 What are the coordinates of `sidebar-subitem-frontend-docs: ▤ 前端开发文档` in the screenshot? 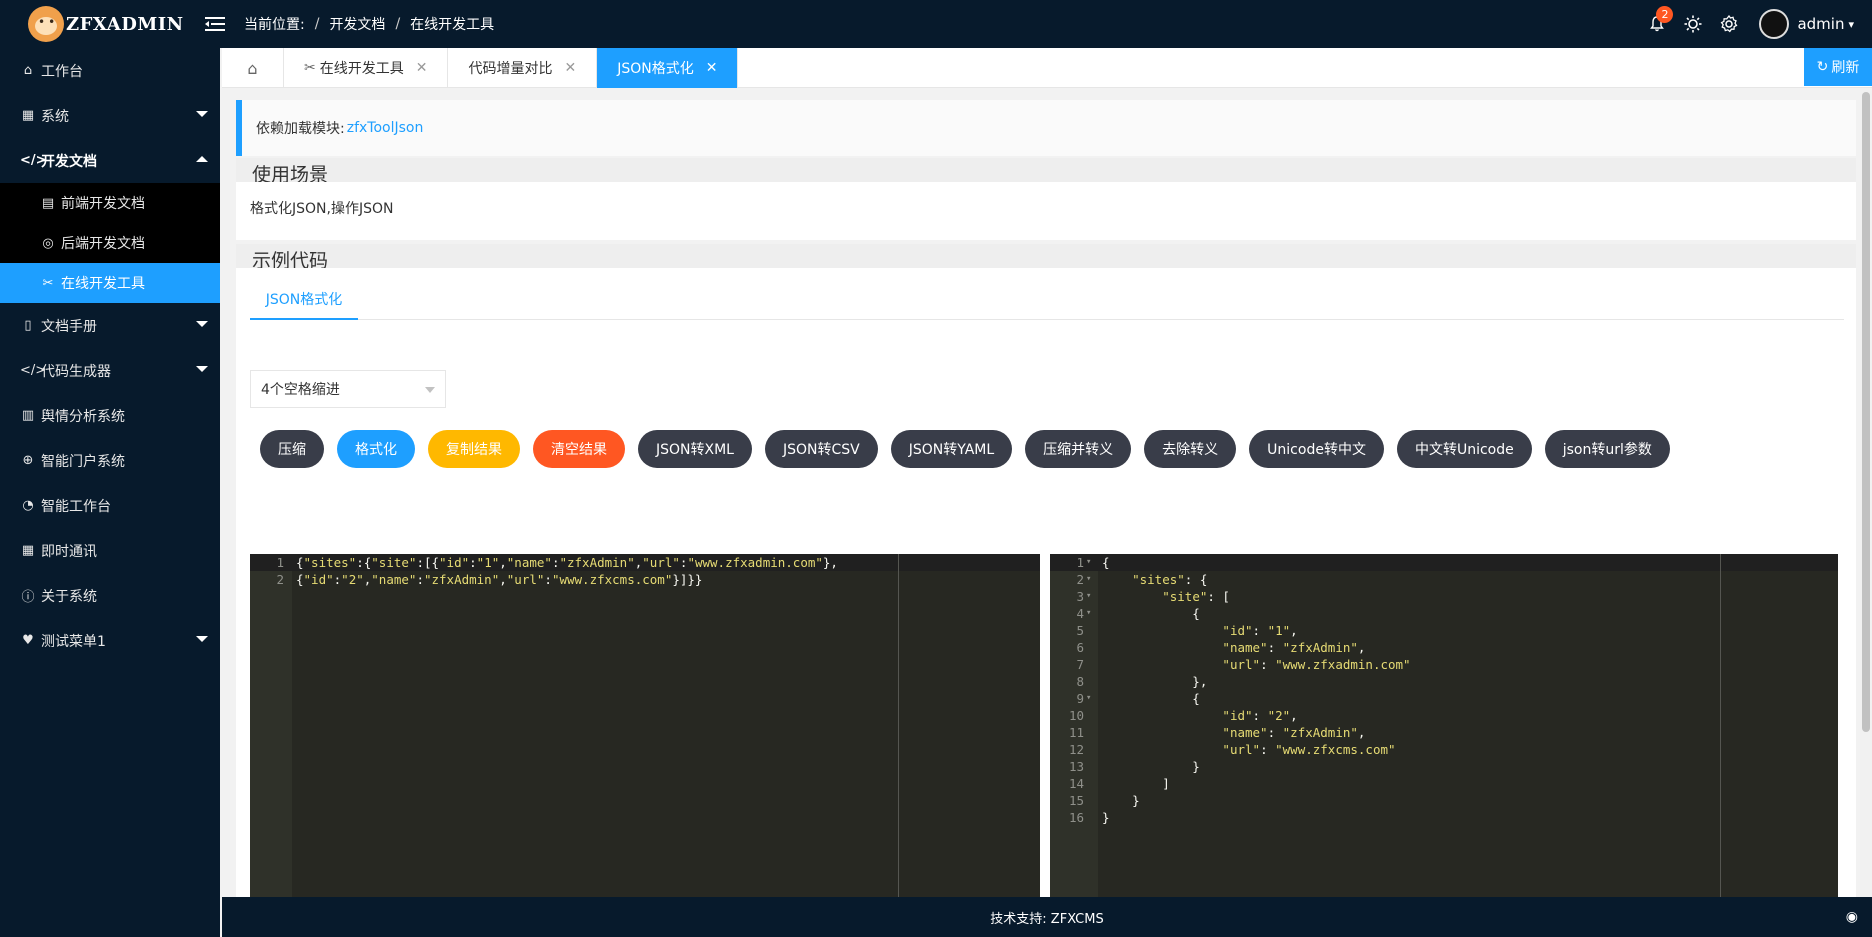 It's located at (110, 203).